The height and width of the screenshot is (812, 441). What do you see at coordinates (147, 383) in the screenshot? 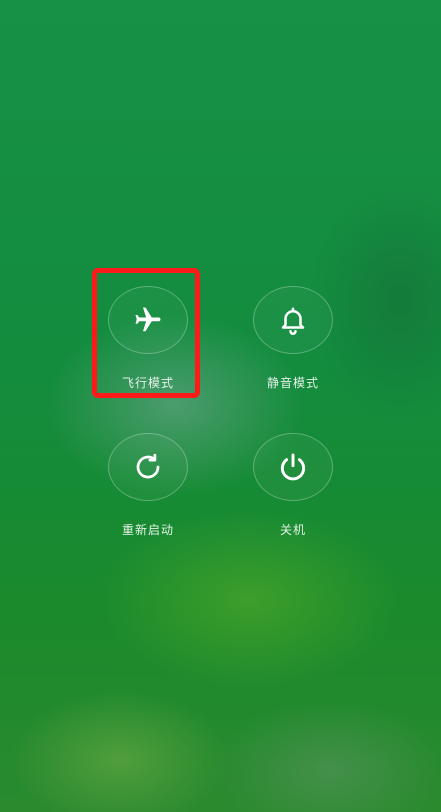
I see `airplane-mode-label: 飞行模式` at bounding box center [147, 383].